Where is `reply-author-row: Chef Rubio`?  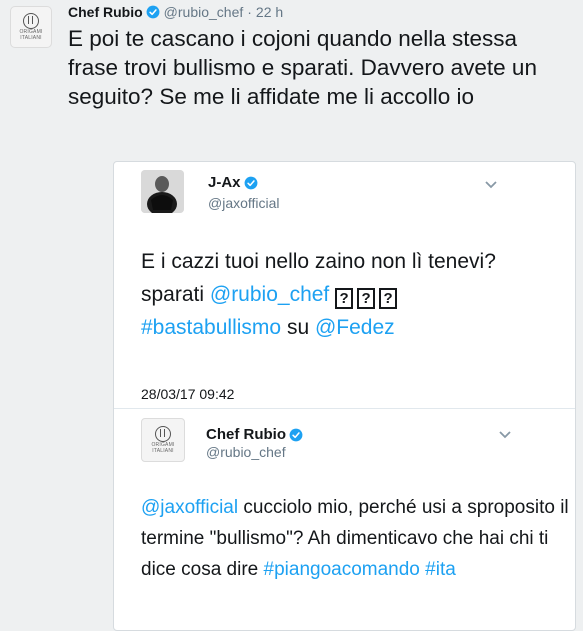
reply-author-row: Chef Rubio is located at coordinates (254, 434).